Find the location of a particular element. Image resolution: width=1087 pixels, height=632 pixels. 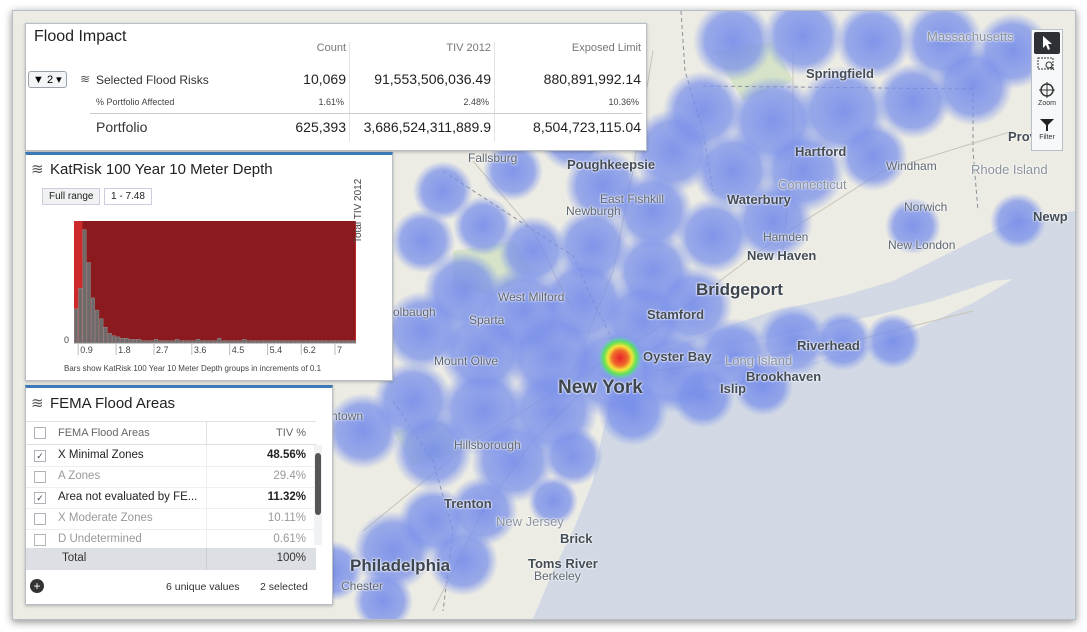

fema-row: X Moderate Zones 10.11% is located at coordinates (171, 519).